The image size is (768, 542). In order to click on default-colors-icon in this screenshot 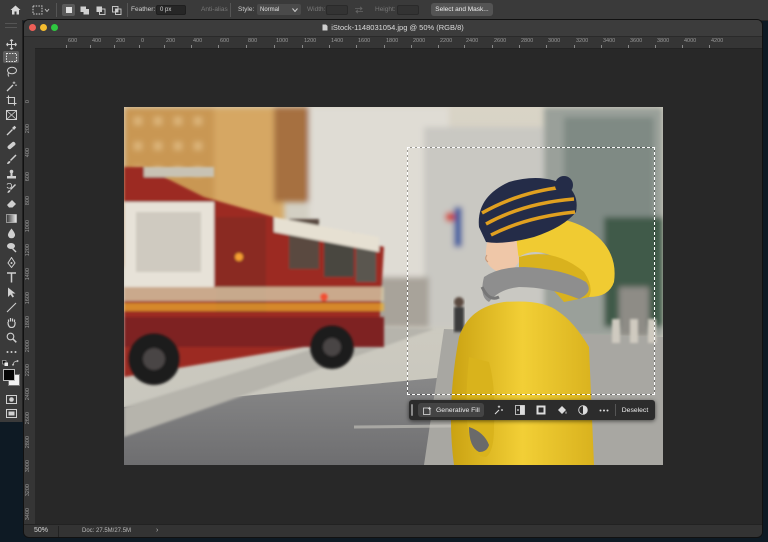, I will do `click(5, 363)`.